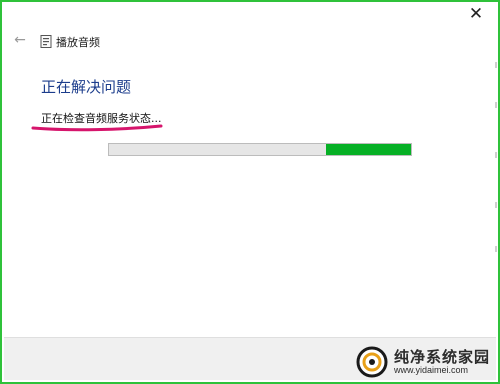  I want to click on troubleshooter-icon, so click(46, 41).